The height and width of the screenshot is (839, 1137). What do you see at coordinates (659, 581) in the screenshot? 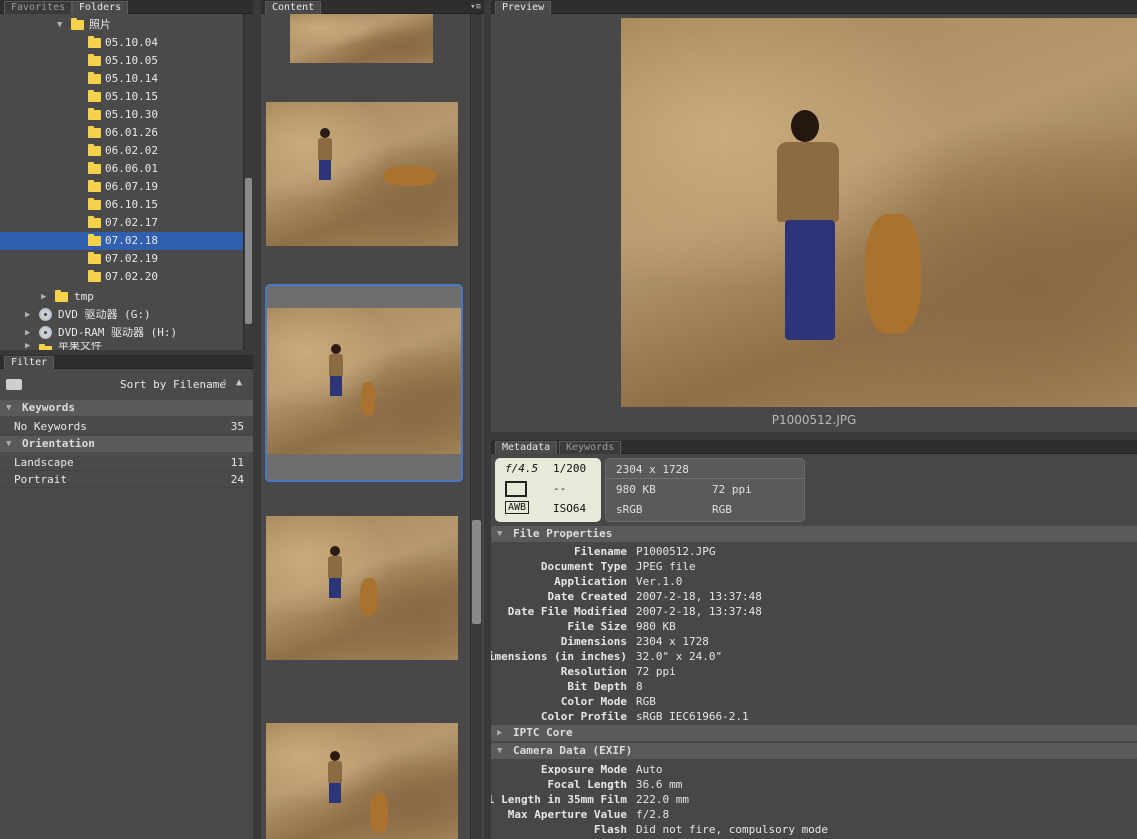
I see `metadata-value: Ver.1.0` at bounding box center [659, 581].